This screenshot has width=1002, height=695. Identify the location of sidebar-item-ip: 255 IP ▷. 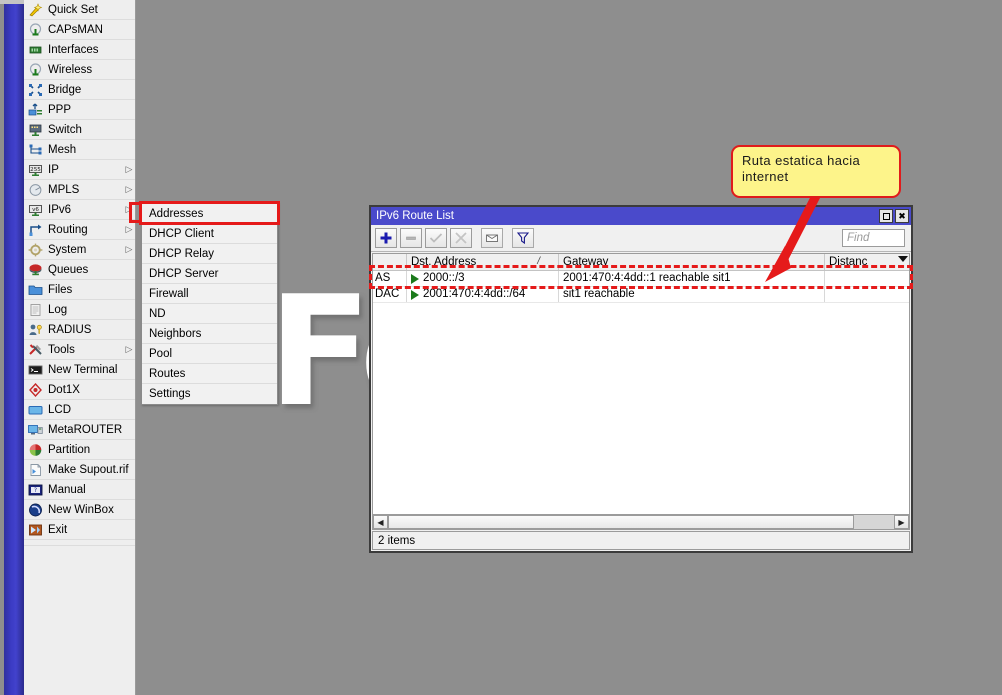
(79, 170).